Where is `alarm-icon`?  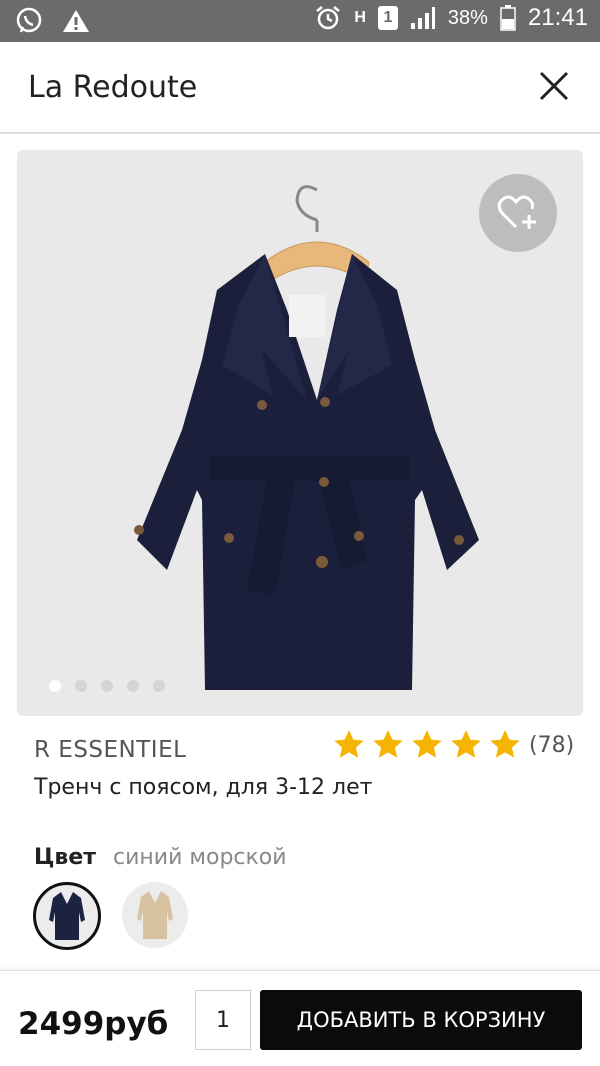 alarm-icon is located at coordinates (328, 18).